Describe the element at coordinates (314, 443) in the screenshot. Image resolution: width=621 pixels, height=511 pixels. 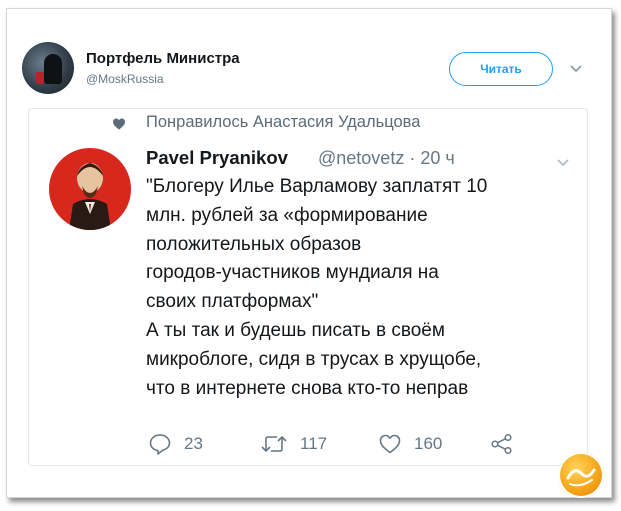
I see `retweet-count: 117` at that location.